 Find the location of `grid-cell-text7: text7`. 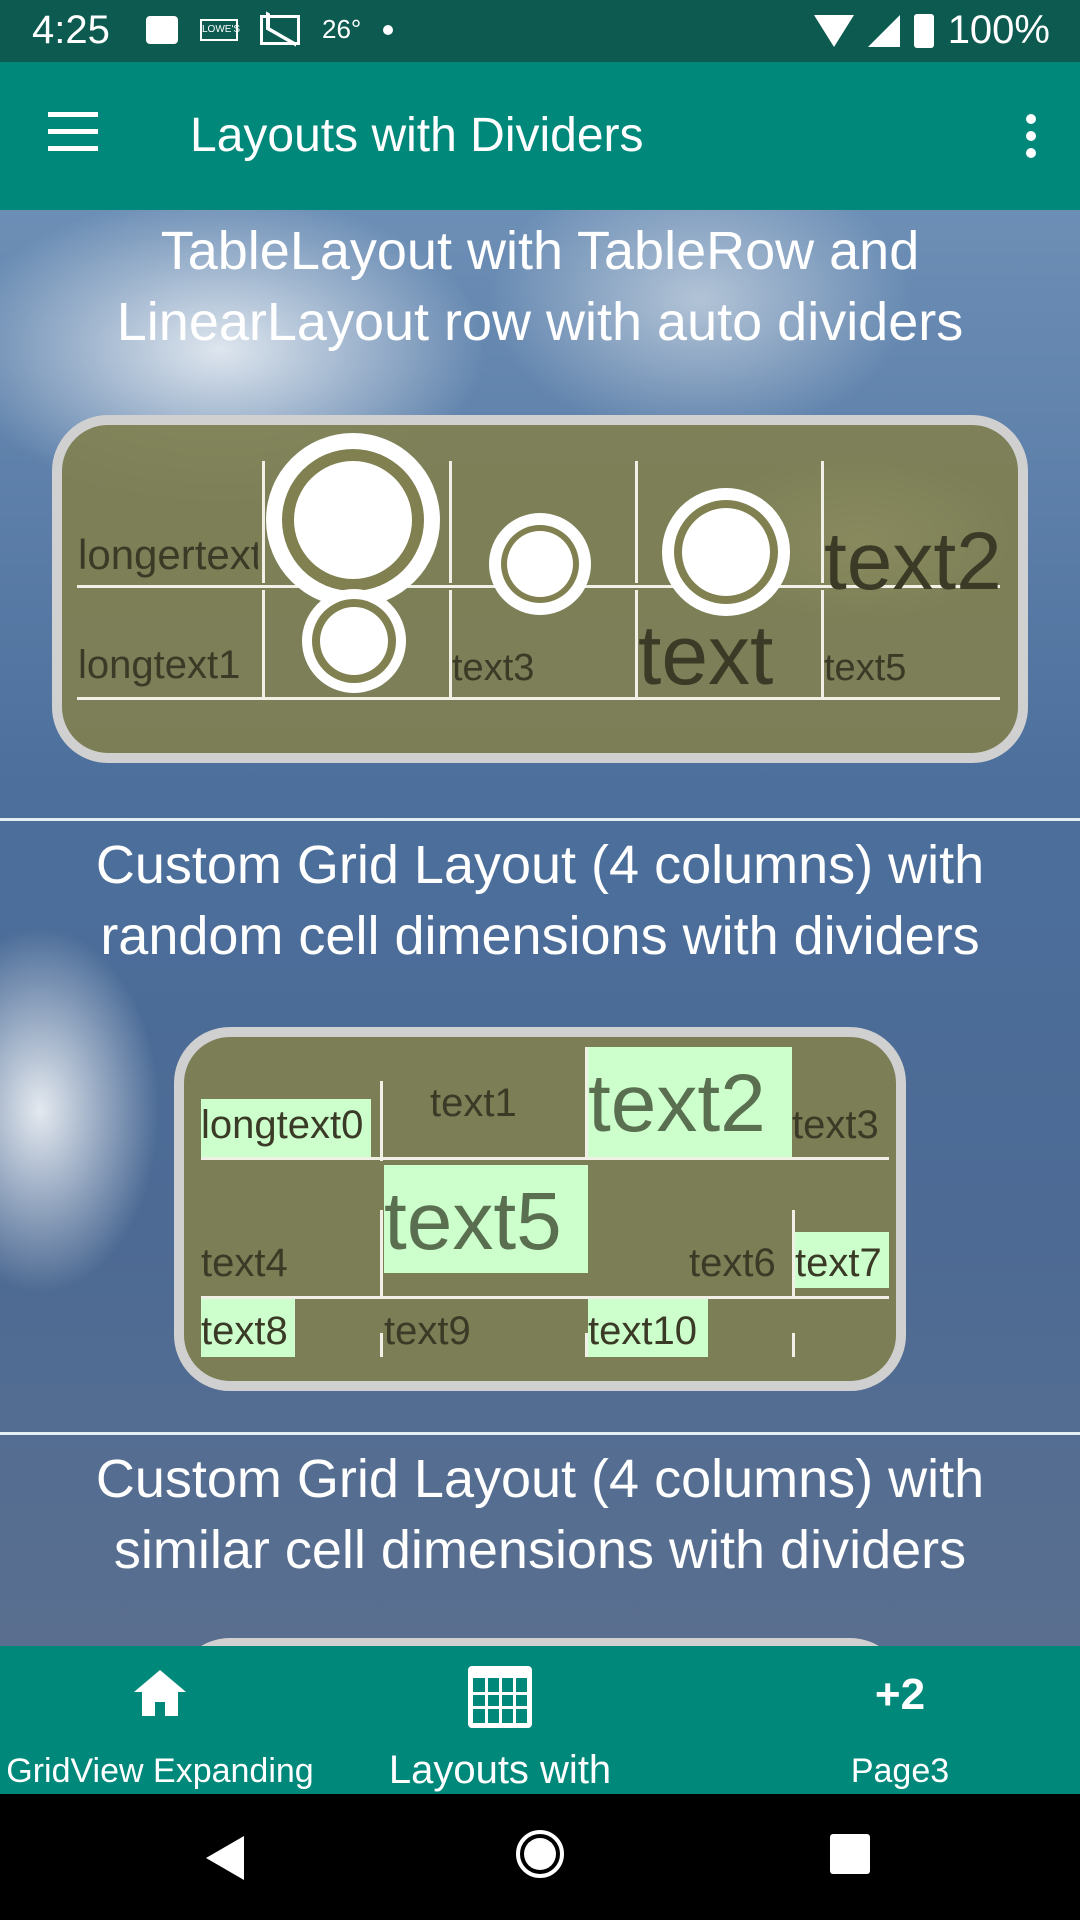

grid-cell-text7: text7 is located at coordinates (838, 1263).